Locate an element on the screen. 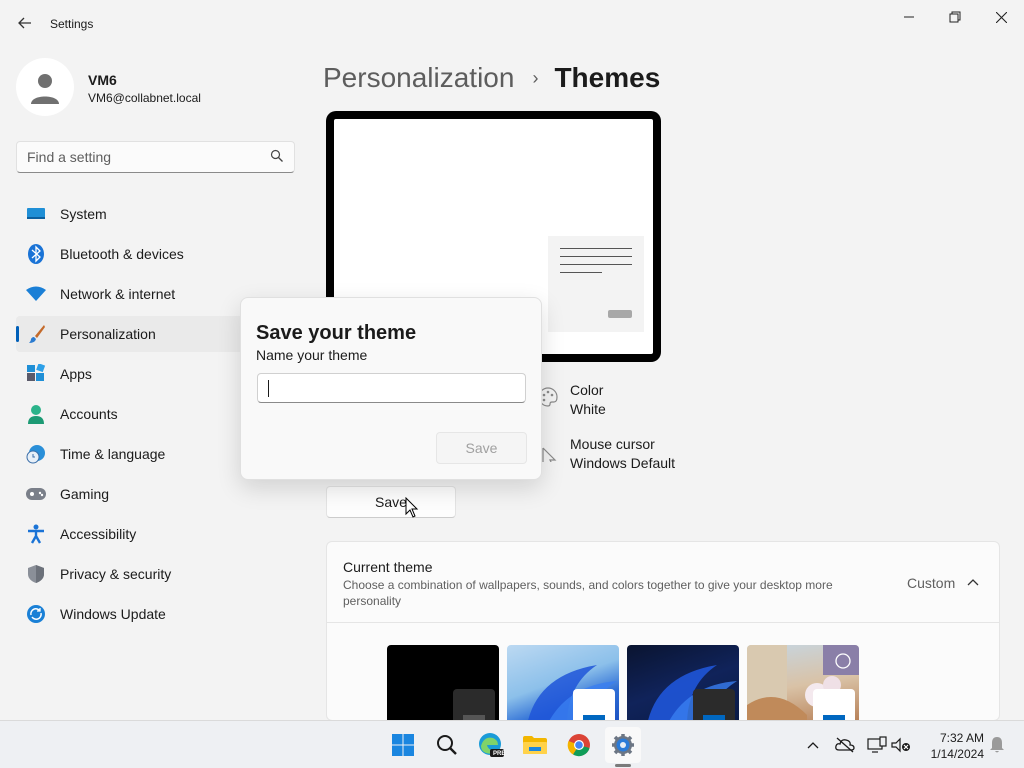 The height and width of the screenshot is (768, 1024). taskbar-search-button is located at coordinates (447, 745).